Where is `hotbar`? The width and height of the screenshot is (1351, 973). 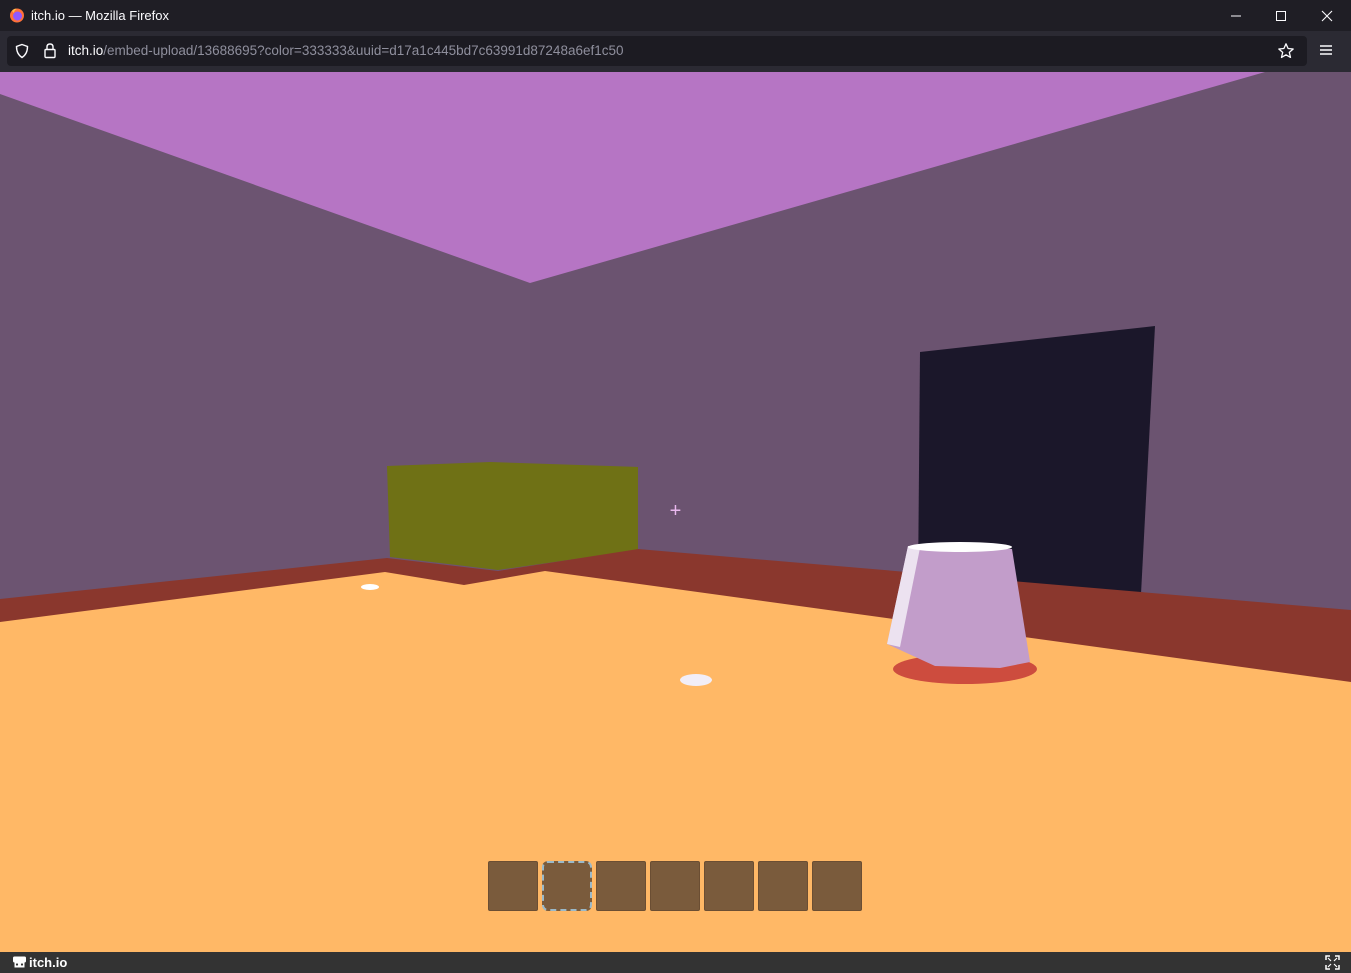
hotbar is located at coordinates (676, 887).